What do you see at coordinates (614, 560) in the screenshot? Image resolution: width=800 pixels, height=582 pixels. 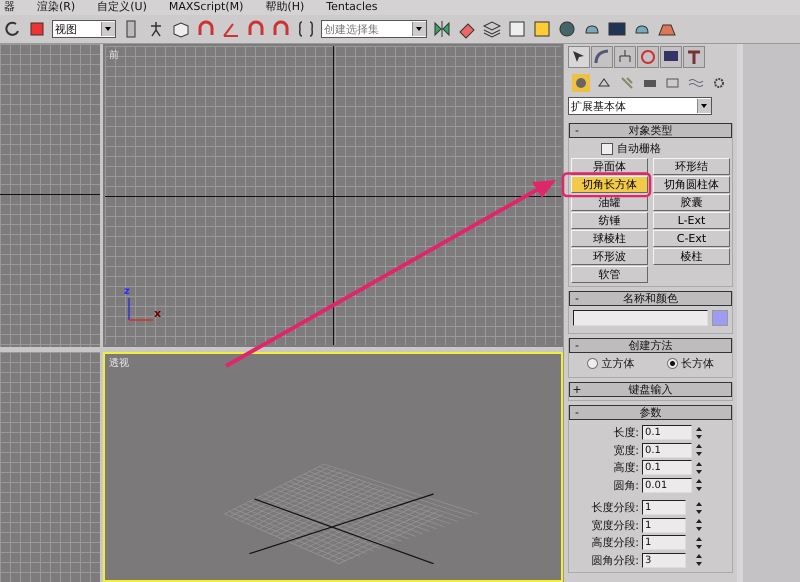 I see `field-label: 圆角分段:` at bounding box center [614, 560].